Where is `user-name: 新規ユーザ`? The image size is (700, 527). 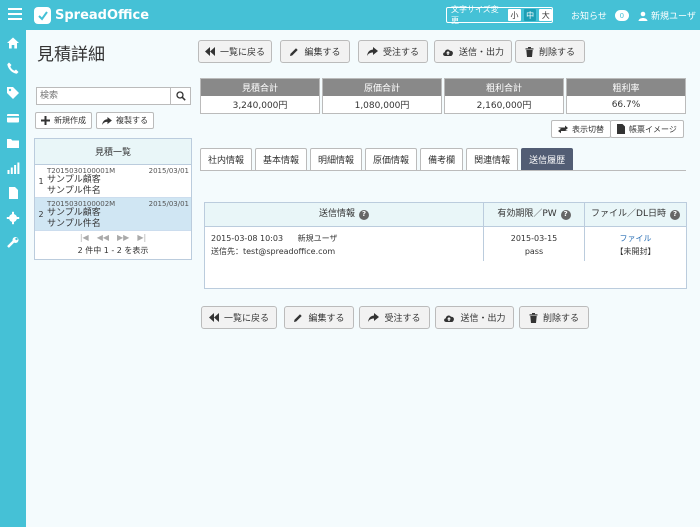 user-name: 新規ユーザ is located at coordinates (673, 17).